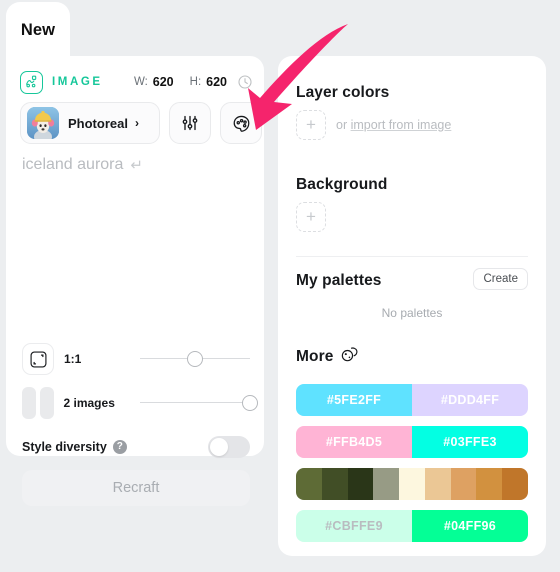 The width and height of the screenshot is (560, 572). Describe the element at coordinates (229, 447) in the screenshot. I see `style-diversity-toggle` at that location.